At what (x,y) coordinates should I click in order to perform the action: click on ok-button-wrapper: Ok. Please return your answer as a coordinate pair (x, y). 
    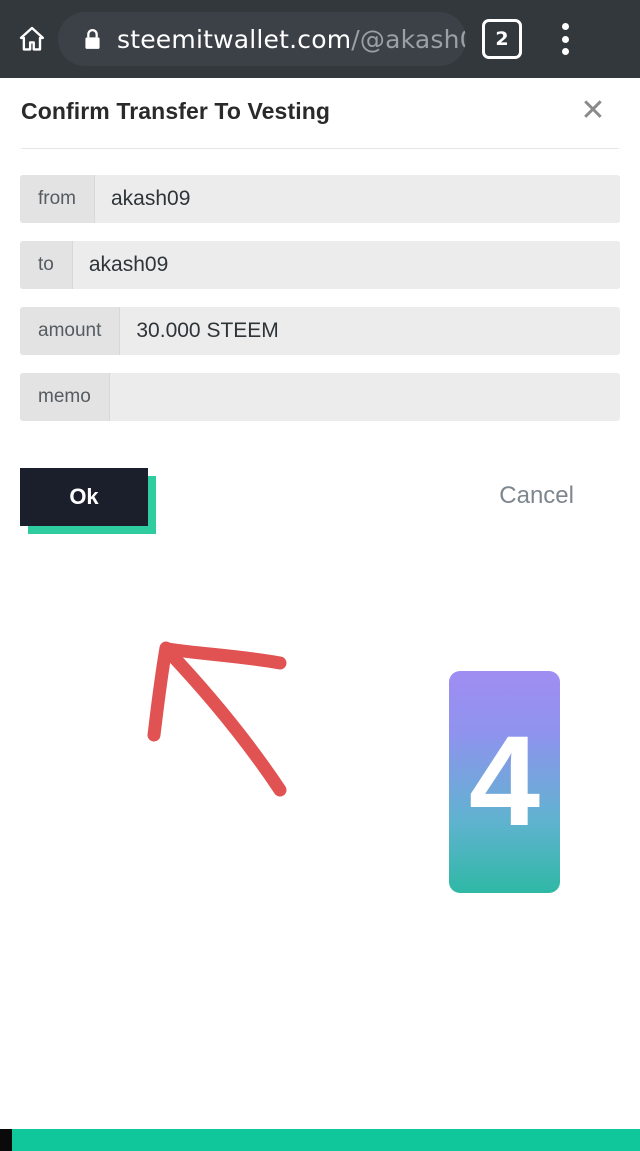
    Looking at the image, I should click on (88, 501).